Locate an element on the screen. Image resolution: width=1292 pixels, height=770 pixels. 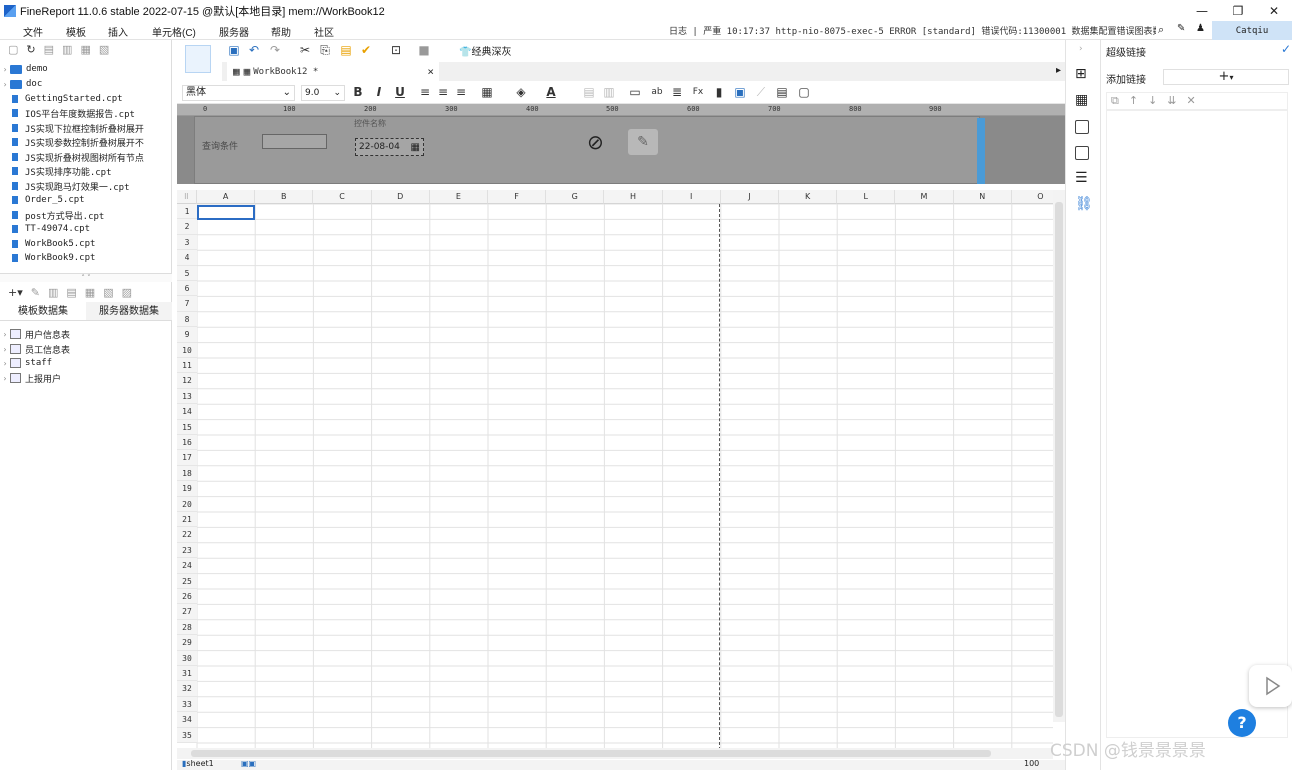
cut-icon: ✂ is located at coordinates (305, 50).